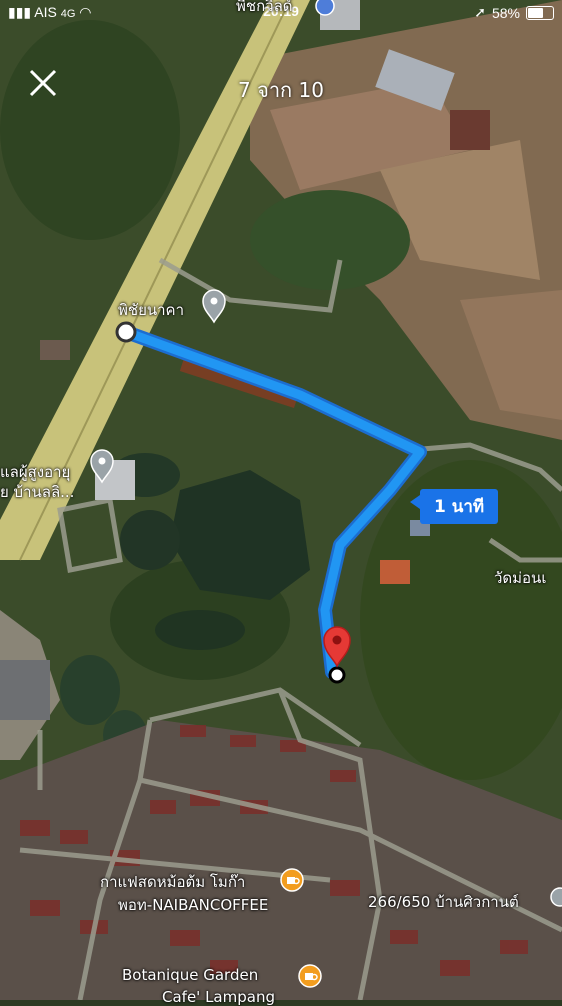 The width and height of the screenshot is (562, 1006). What do you see at coordinates (218, 997) in the screenshot?
I see `cafe2-label-line2: Cafe' Lampang` at bounding box center [218, 997].